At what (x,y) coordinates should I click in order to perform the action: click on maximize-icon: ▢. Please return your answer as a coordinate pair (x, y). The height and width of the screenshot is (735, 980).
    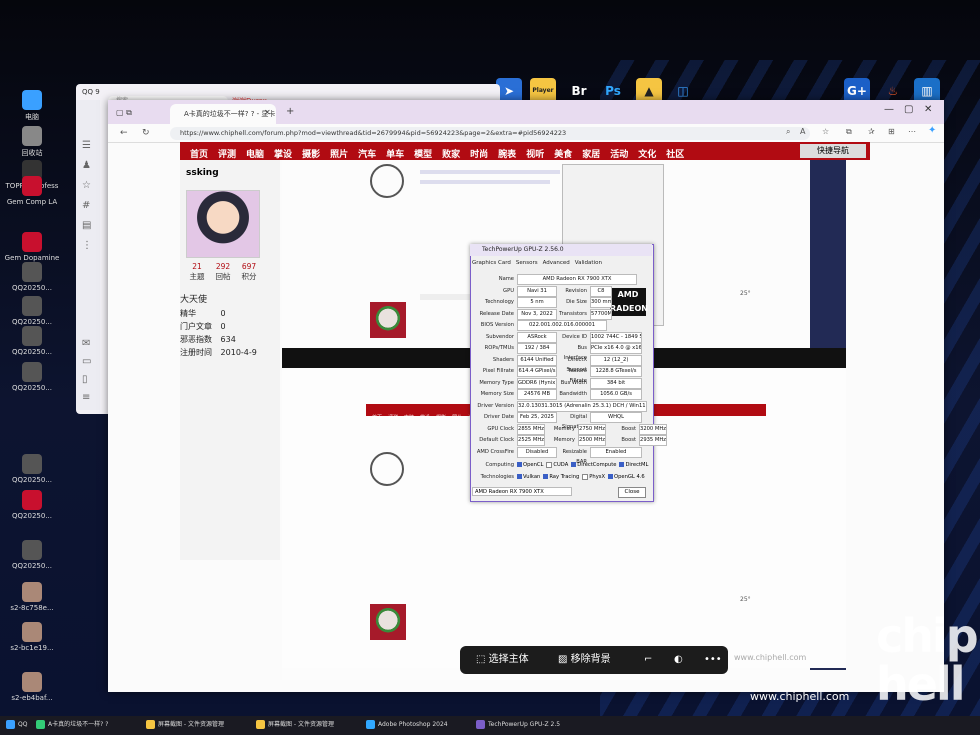
    Looking at the image, I should click on (908, 109).